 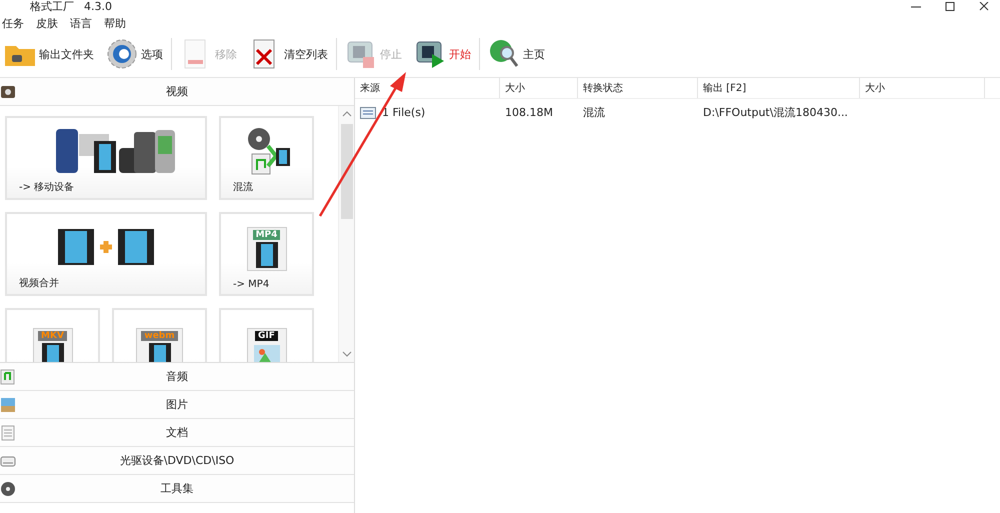 What do you see at coordinates (950, 7) in the screenshot?
I see `maximize-icon` at bounding box center [950, 7].